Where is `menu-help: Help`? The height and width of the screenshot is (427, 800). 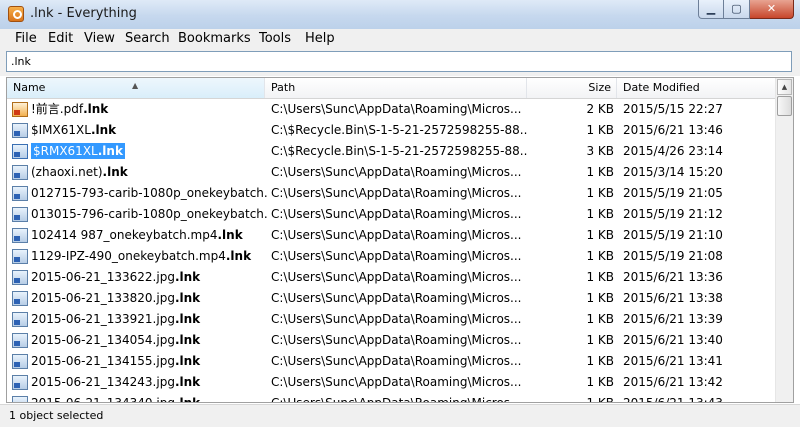
menu-help: Help is located at coordinates (320, 38).